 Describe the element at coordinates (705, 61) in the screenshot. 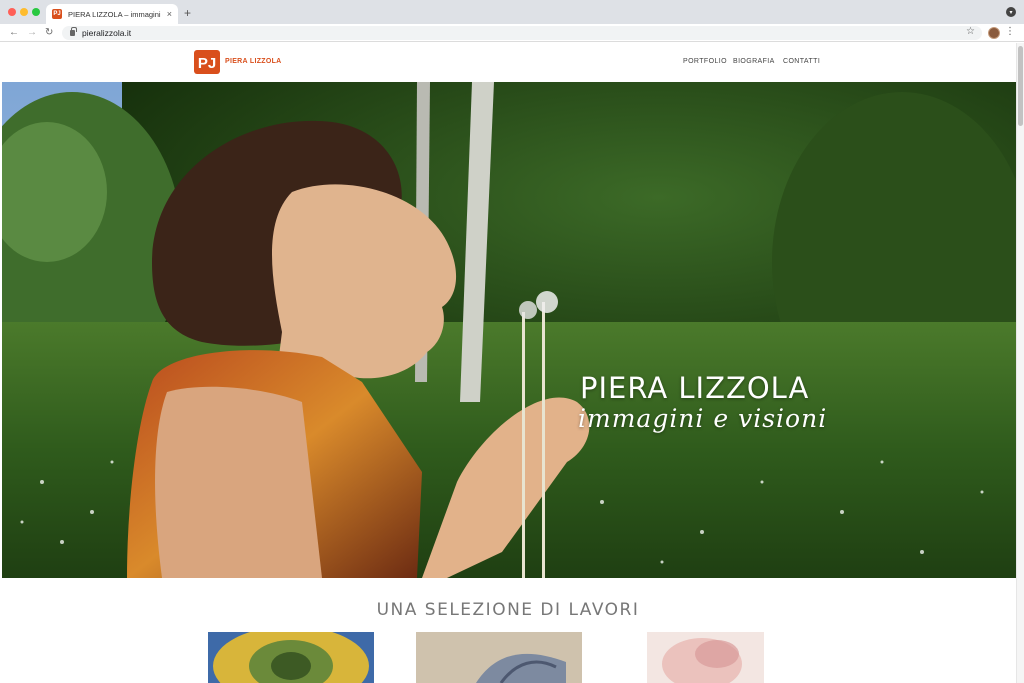

I see `nav-portfolio: PORTFOLIO` at that location.